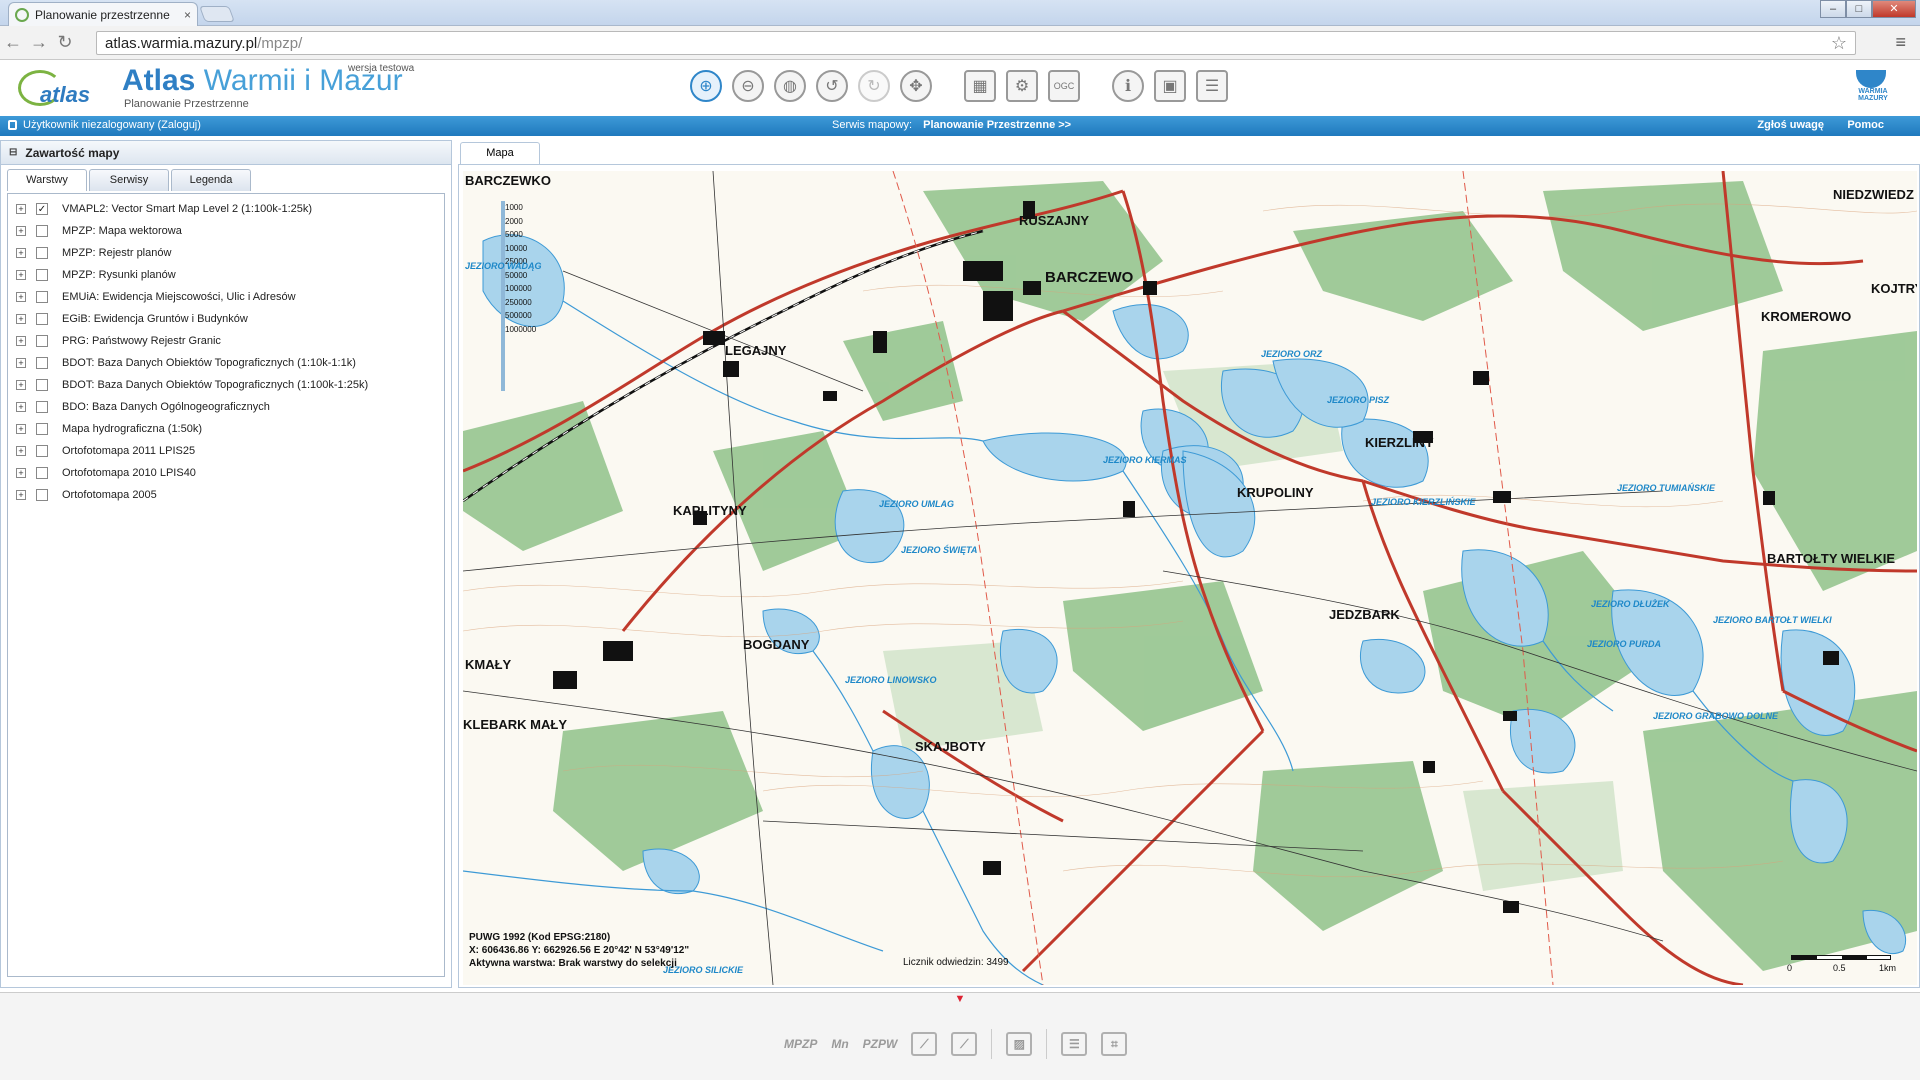 The image size is (1920, 1080). What do you see at coordinates (65, 42) in the screenshot?
I see `reload-icon: ↻` at bounding box center [65, 42].